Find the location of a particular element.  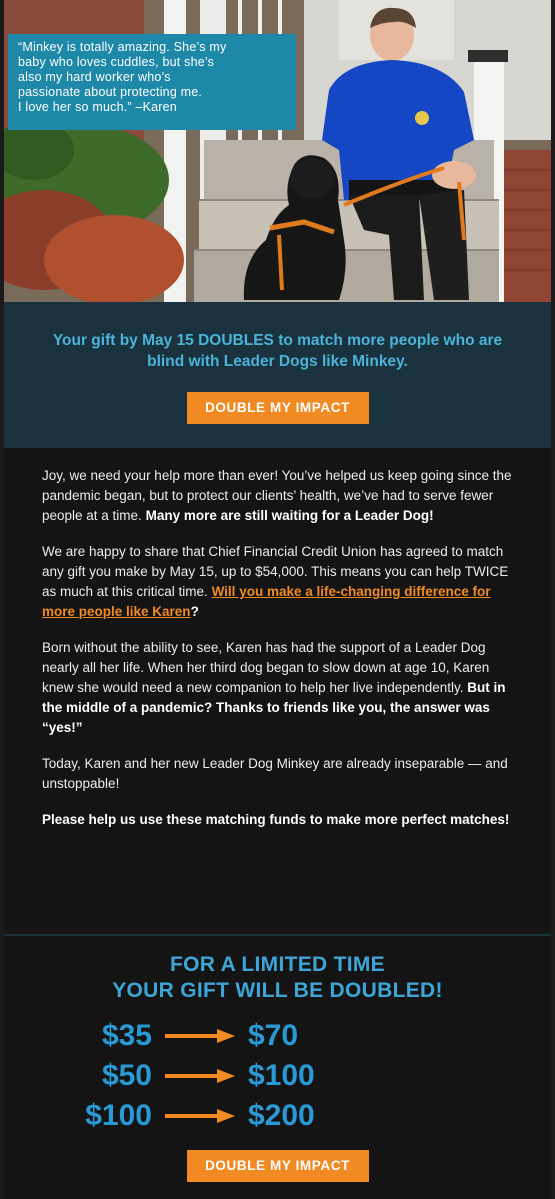

match-row: $100 $200 is located at coordinates (277, 1116).